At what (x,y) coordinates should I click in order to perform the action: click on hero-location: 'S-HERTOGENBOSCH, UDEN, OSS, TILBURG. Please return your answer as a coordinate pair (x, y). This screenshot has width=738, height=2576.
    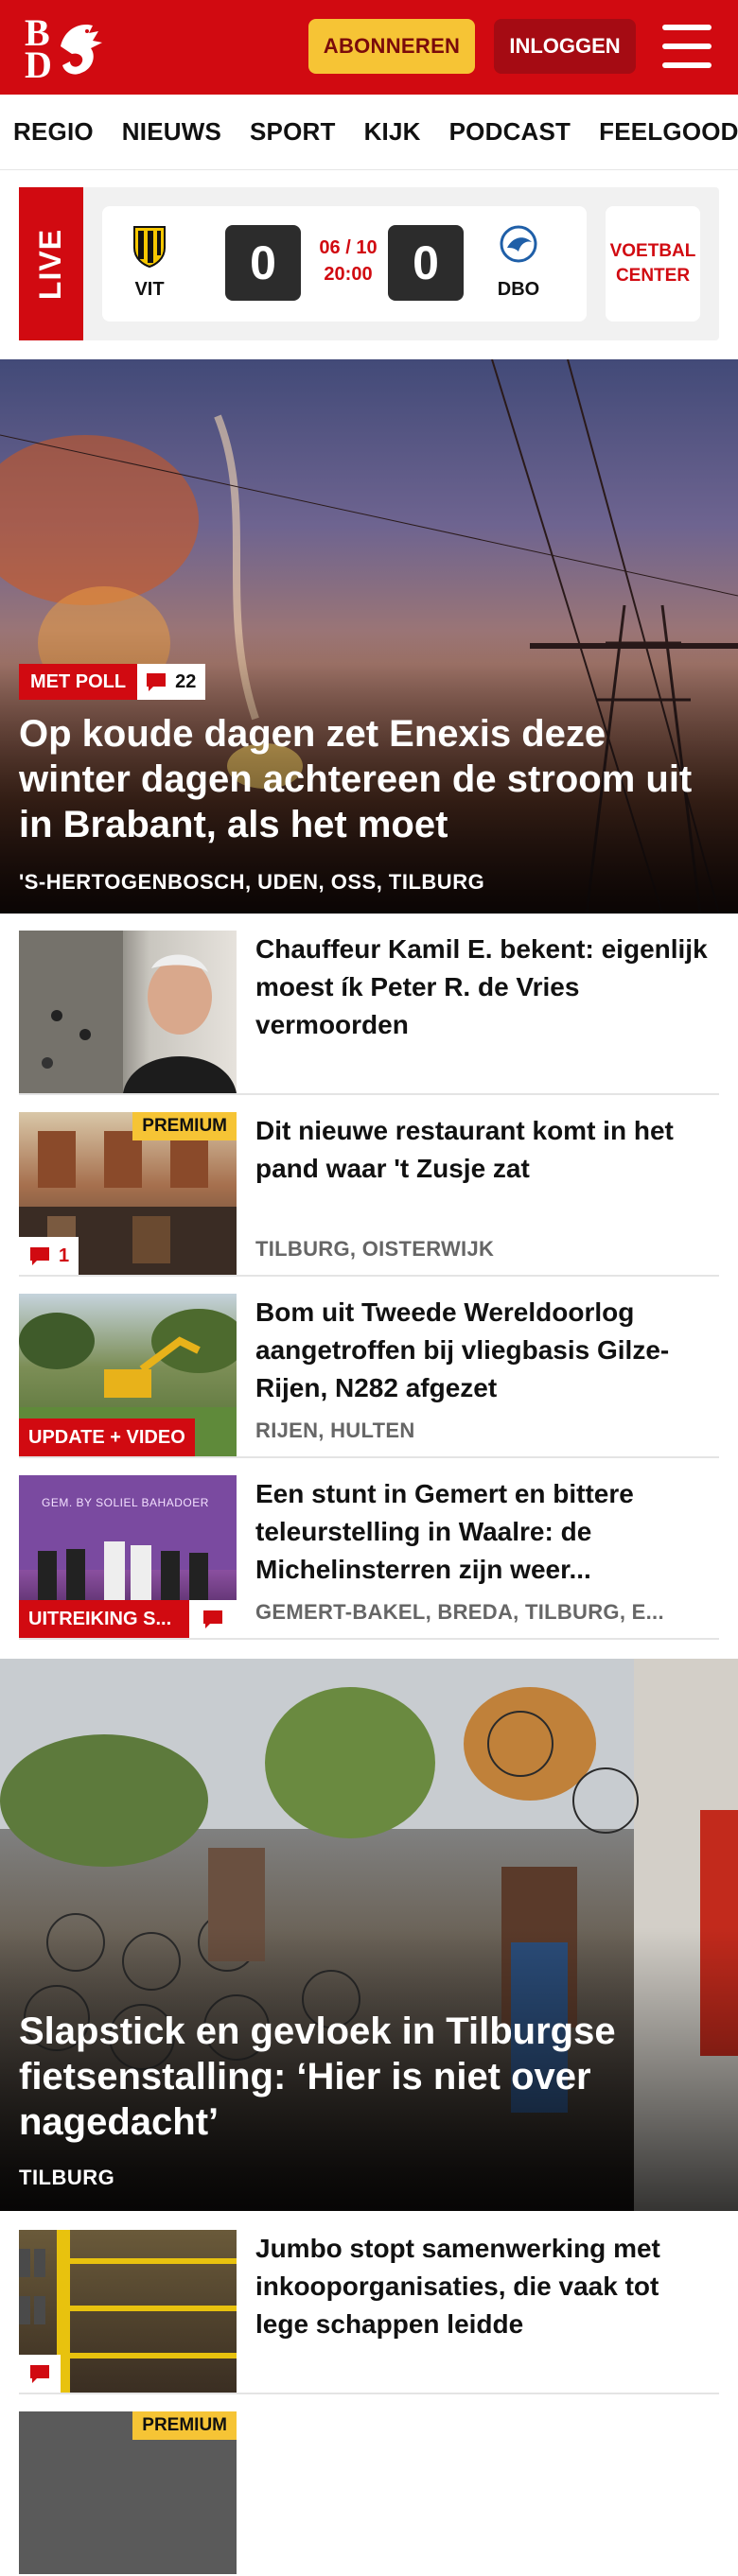
    Looking at the image, I should click on (252, 882).